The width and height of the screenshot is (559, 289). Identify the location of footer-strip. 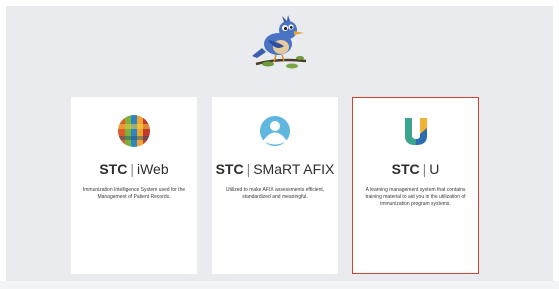
(279, 285).